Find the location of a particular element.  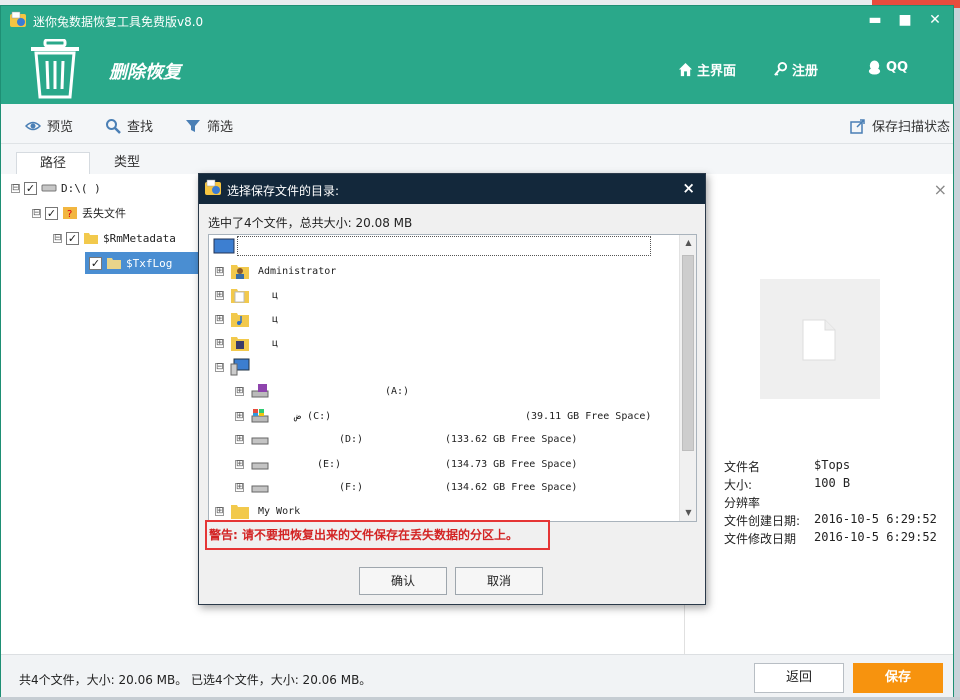

video-folder-icon is located at coordinates (240, 344).